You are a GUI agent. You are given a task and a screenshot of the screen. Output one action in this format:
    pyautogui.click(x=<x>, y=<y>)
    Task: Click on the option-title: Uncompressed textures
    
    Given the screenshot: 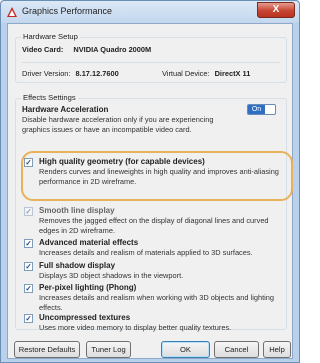 What is the action you would take?
    pyautogui.click(x=85, y=317)
    